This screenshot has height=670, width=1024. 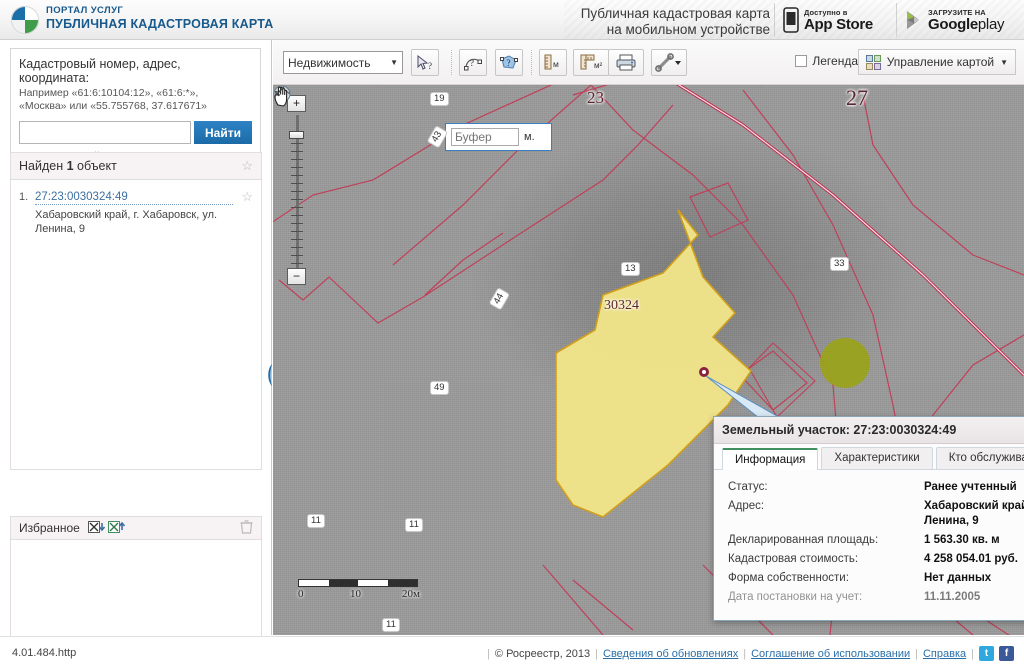 What do you see at coordinates (838, 24) in the screenshot?
I see `appstore-main: App Store` at bounding box center [838, 24].